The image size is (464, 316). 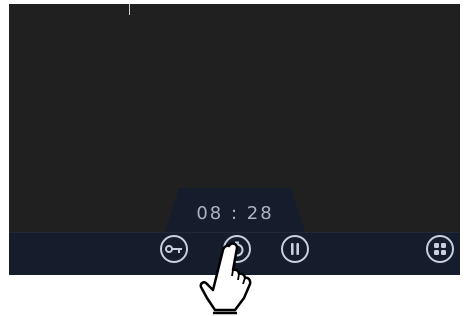 What do you see at coordinates (235, 213) in the screenshot?
I see `timer-readout: 08 : 28` at bounding box center [235, 213].